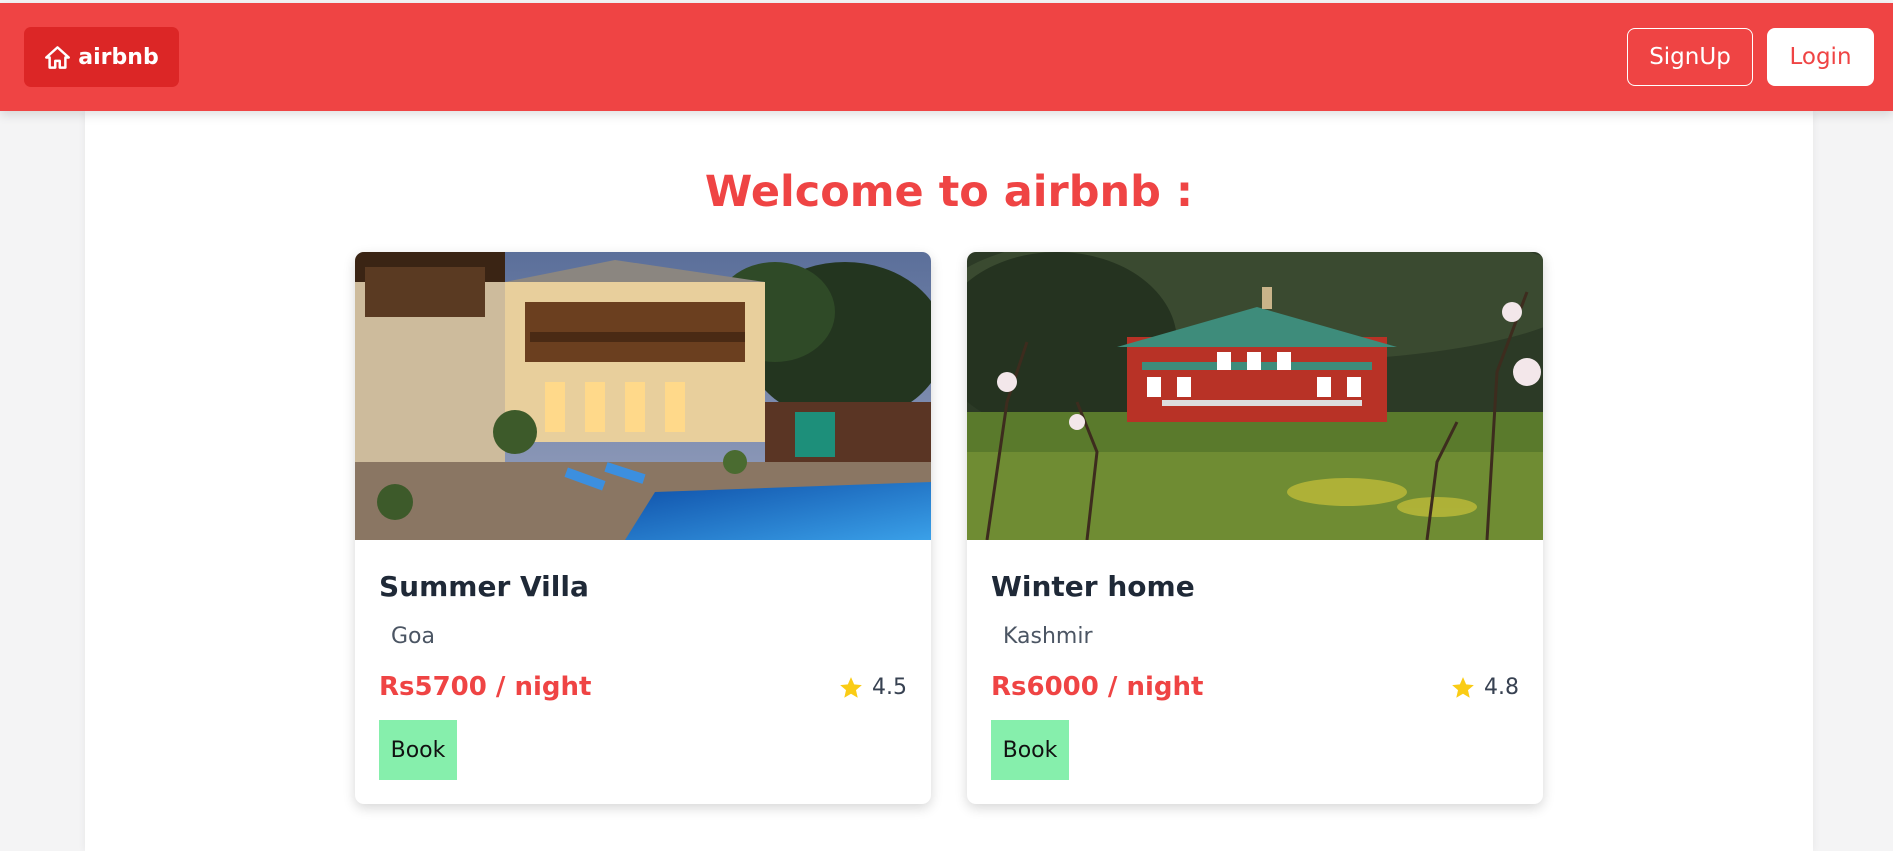 The height and width of the screenshot is (851, 1893). I want to click on listing-rating: 4.8, so click(1484, 688).